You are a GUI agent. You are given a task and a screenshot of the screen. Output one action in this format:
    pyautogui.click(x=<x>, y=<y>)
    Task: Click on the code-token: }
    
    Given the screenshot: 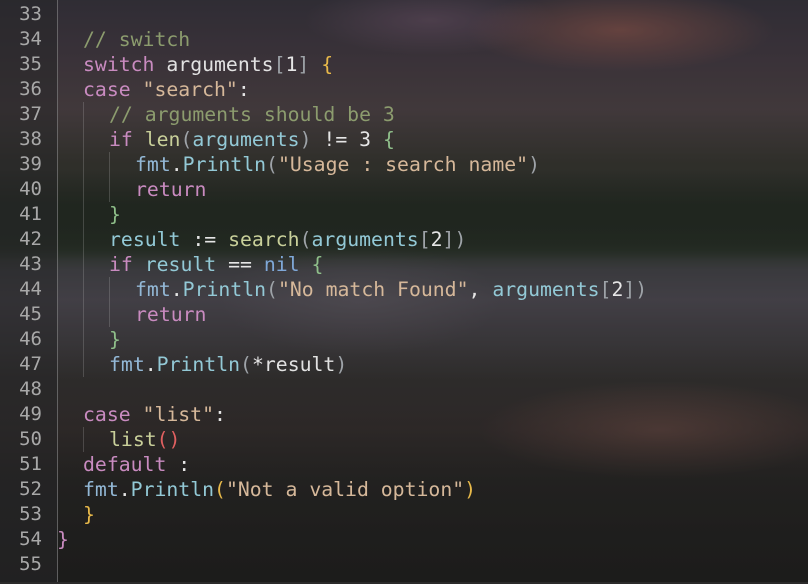 What is the action you would take?
    pyautogui.click(x=115, y=339)
    